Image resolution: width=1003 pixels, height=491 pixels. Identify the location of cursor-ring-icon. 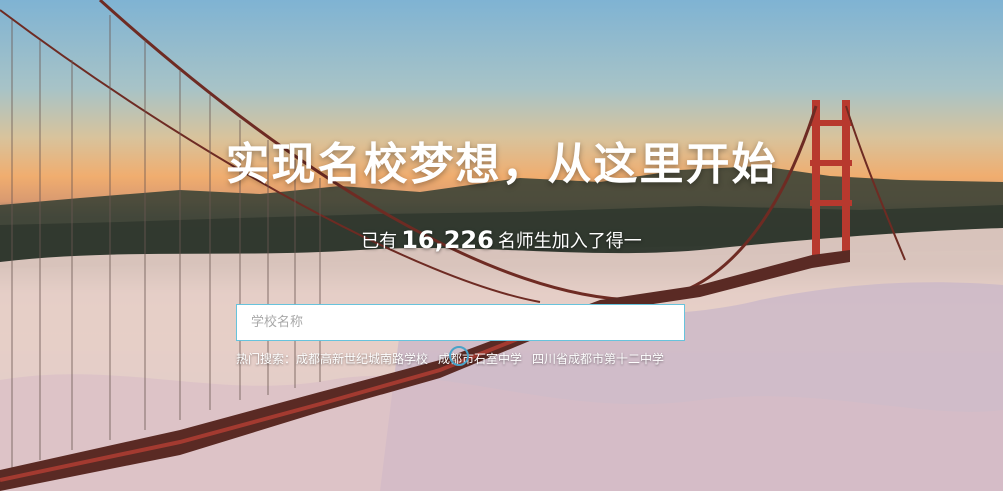
(459, 356).